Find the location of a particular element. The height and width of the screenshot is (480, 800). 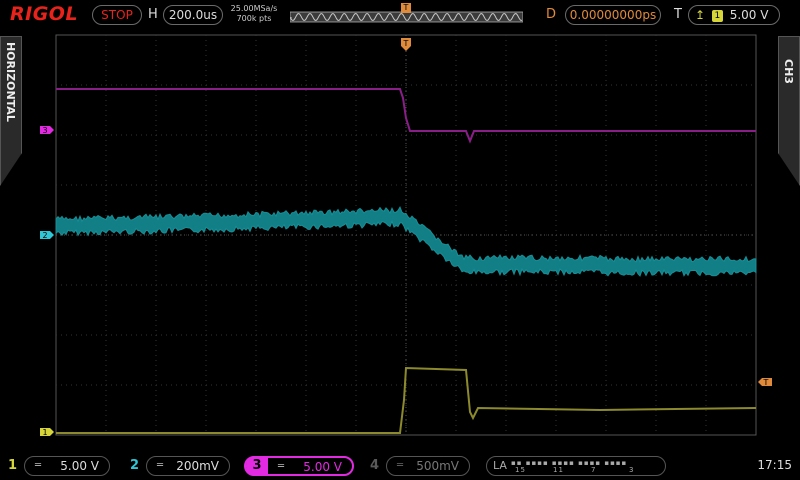

acquisition-info: 25.00MSa/s 700k pts is located at coordinates (254, 14).